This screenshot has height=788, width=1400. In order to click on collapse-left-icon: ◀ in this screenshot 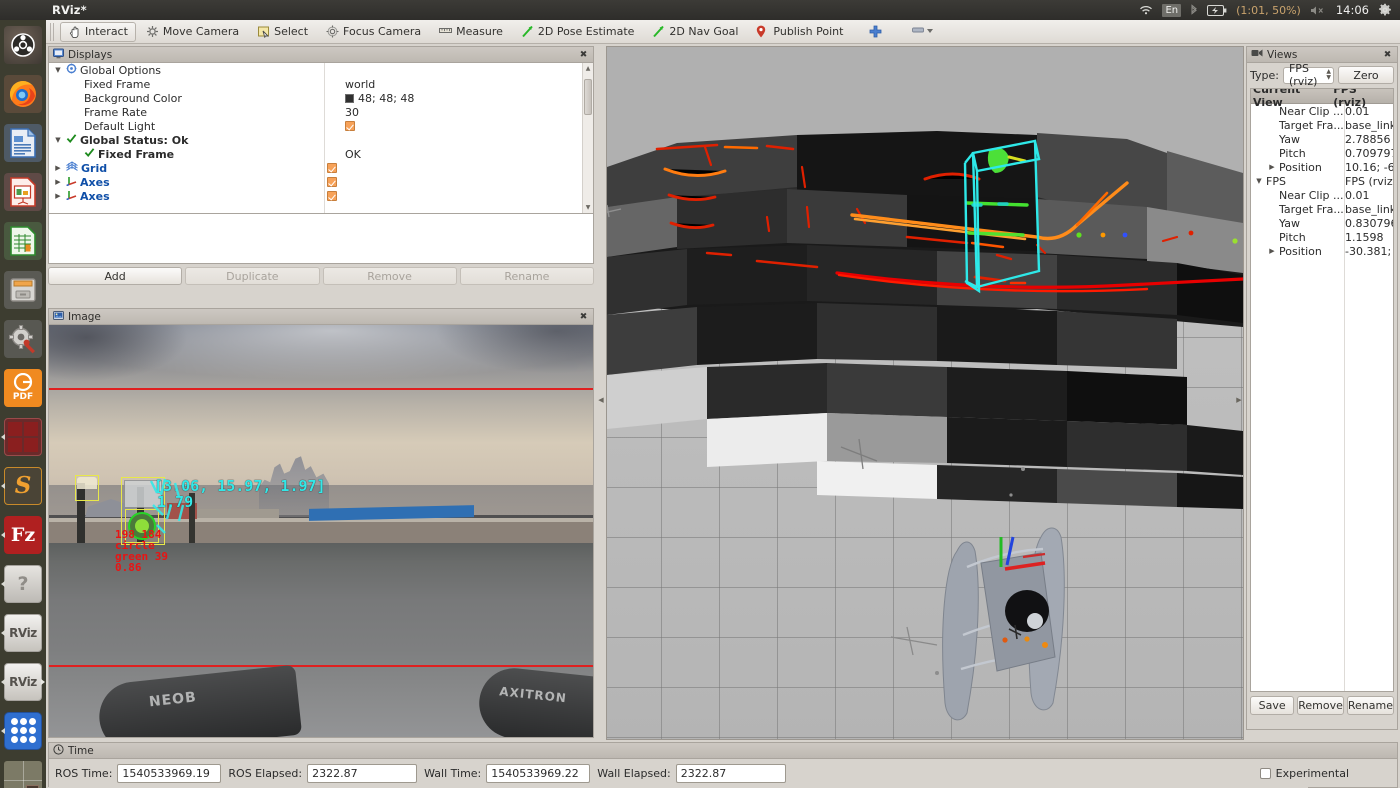, I will do `click(601, 400)`.